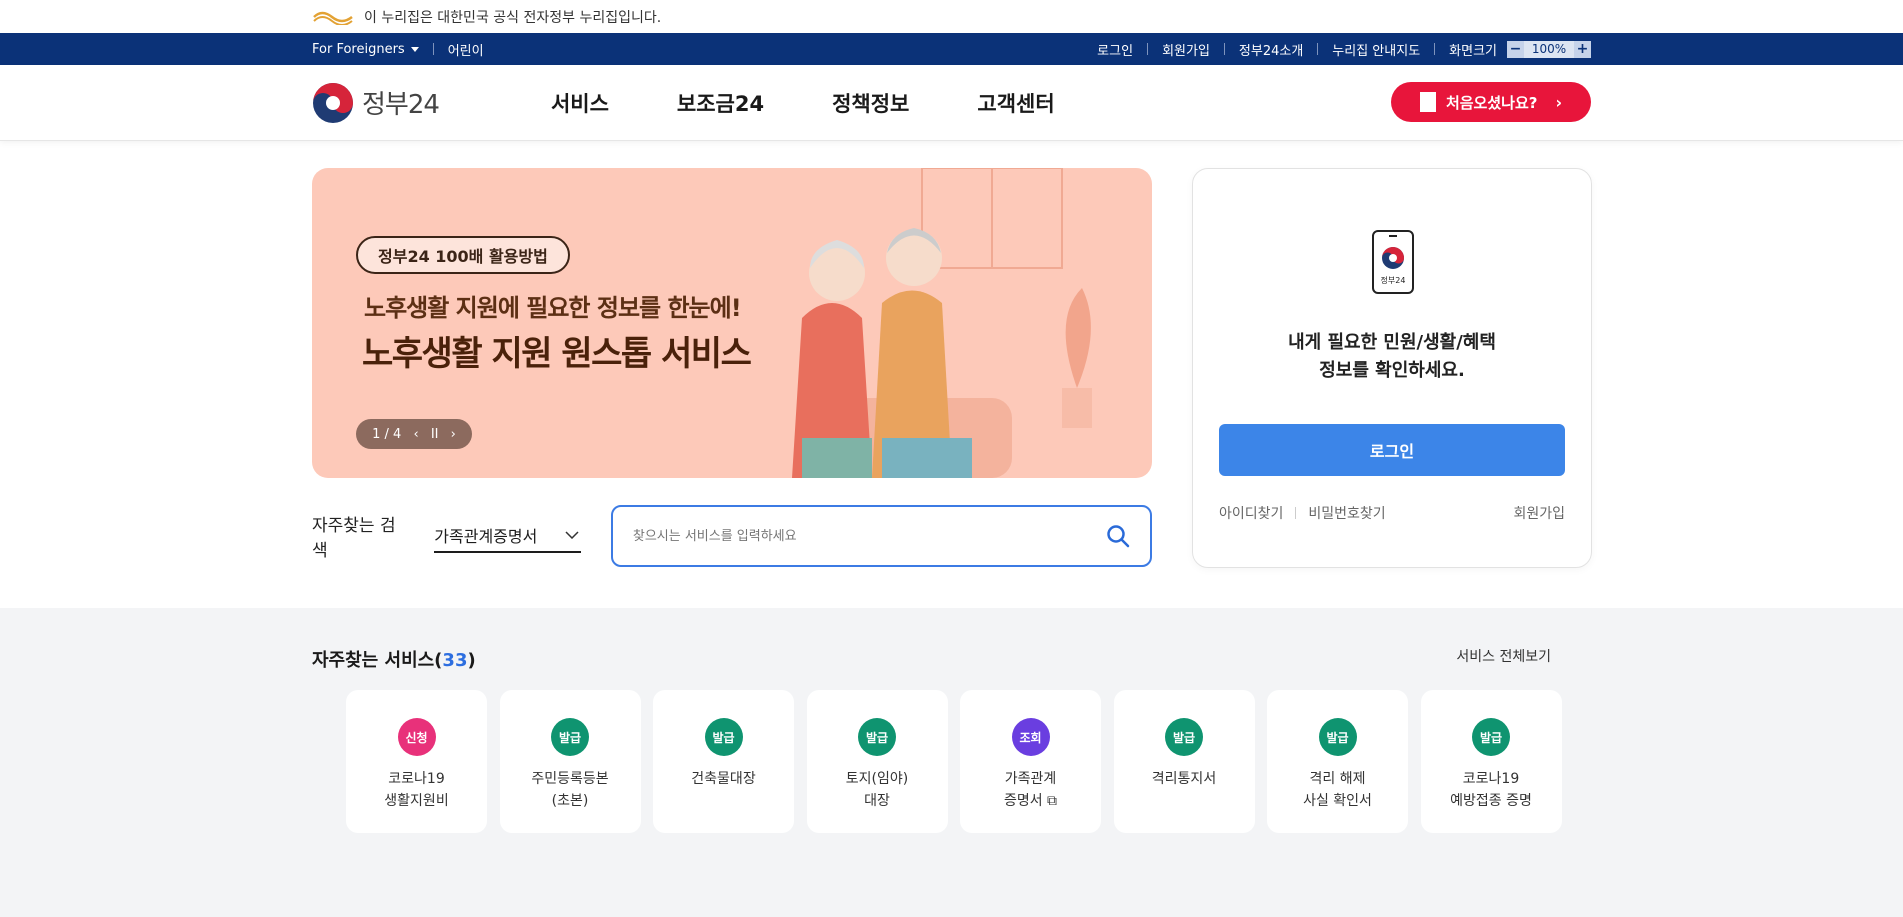  What do you see at coordinates (1251, 513) in the screenshot?
I see `find-id-link: 아이디찾기` at bounding box center [1251, 513].